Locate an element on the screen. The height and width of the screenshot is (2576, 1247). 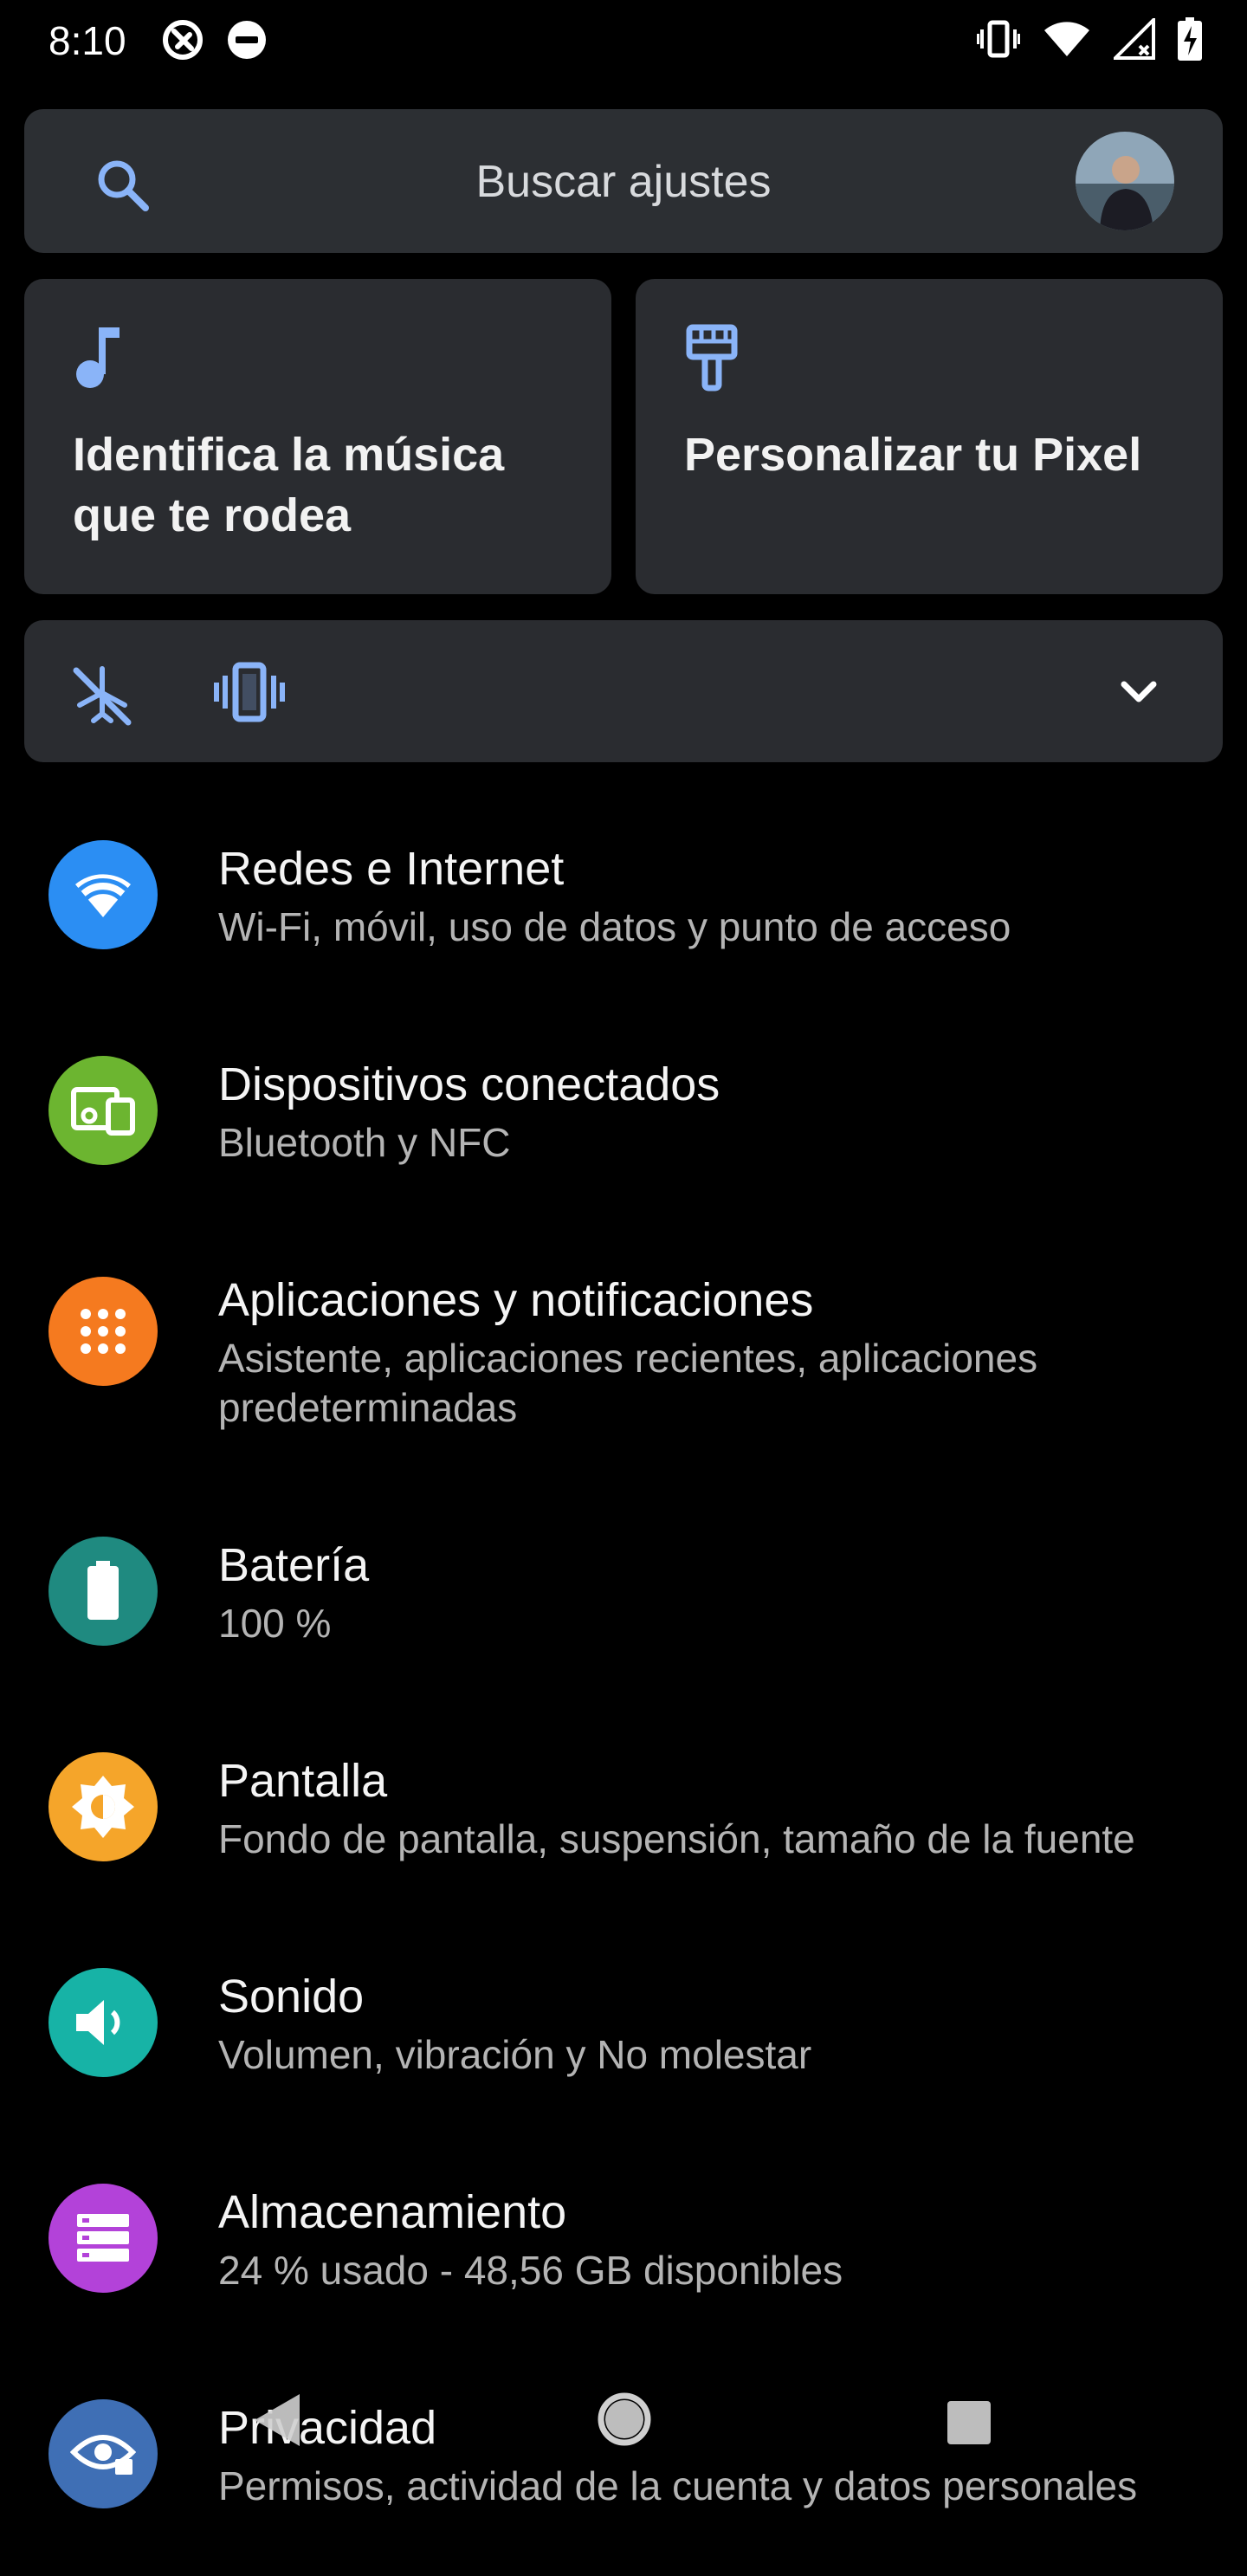
suggestion-card-personalize: Personalizar tu Pixel is located at coordinates (929, 436).